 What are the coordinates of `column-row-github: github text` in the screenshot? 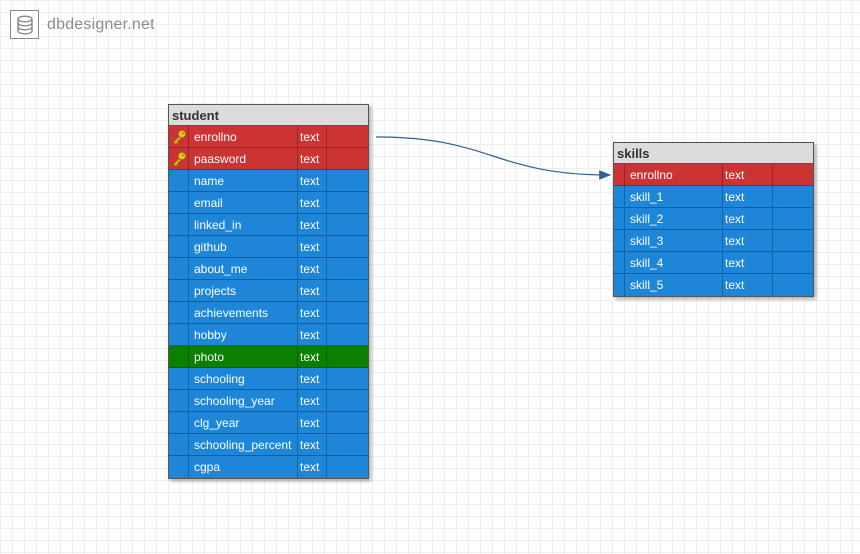 It's located at (268, 247).